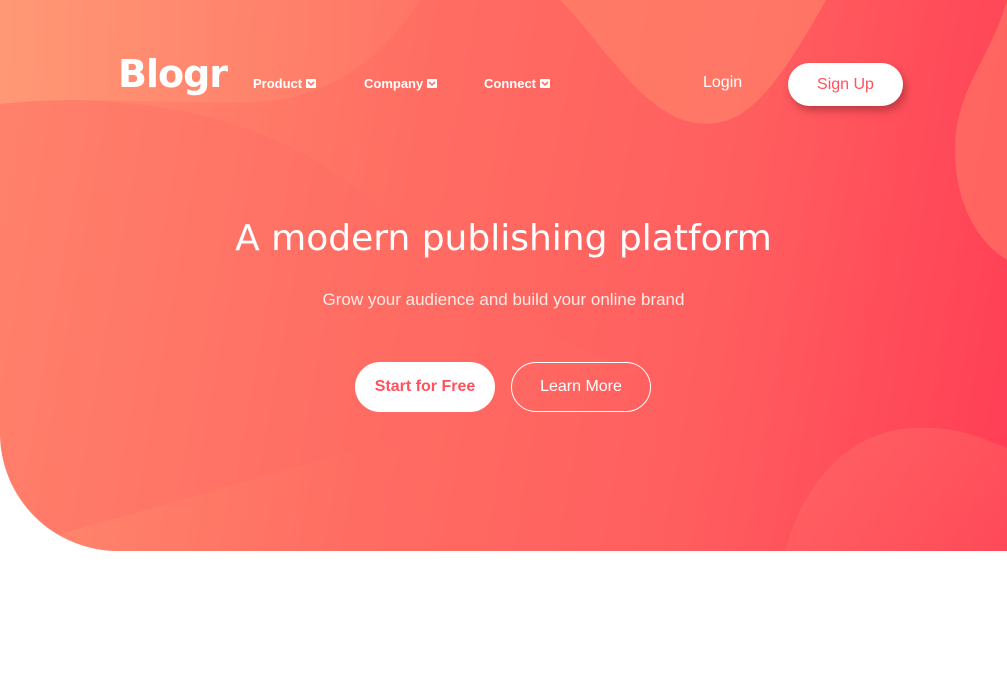 This screenshot has height=683, width=1007. I want to click on nav-product: Product, so click(285, 83).